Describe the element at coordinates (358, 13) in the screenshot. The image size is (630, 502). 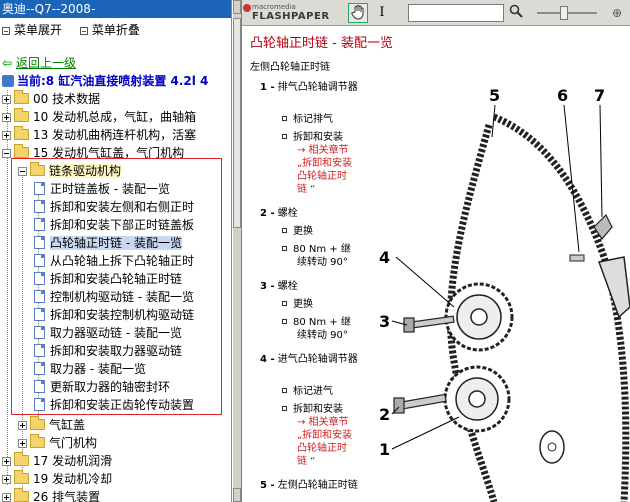
I see `hand-tool-button` at that location.